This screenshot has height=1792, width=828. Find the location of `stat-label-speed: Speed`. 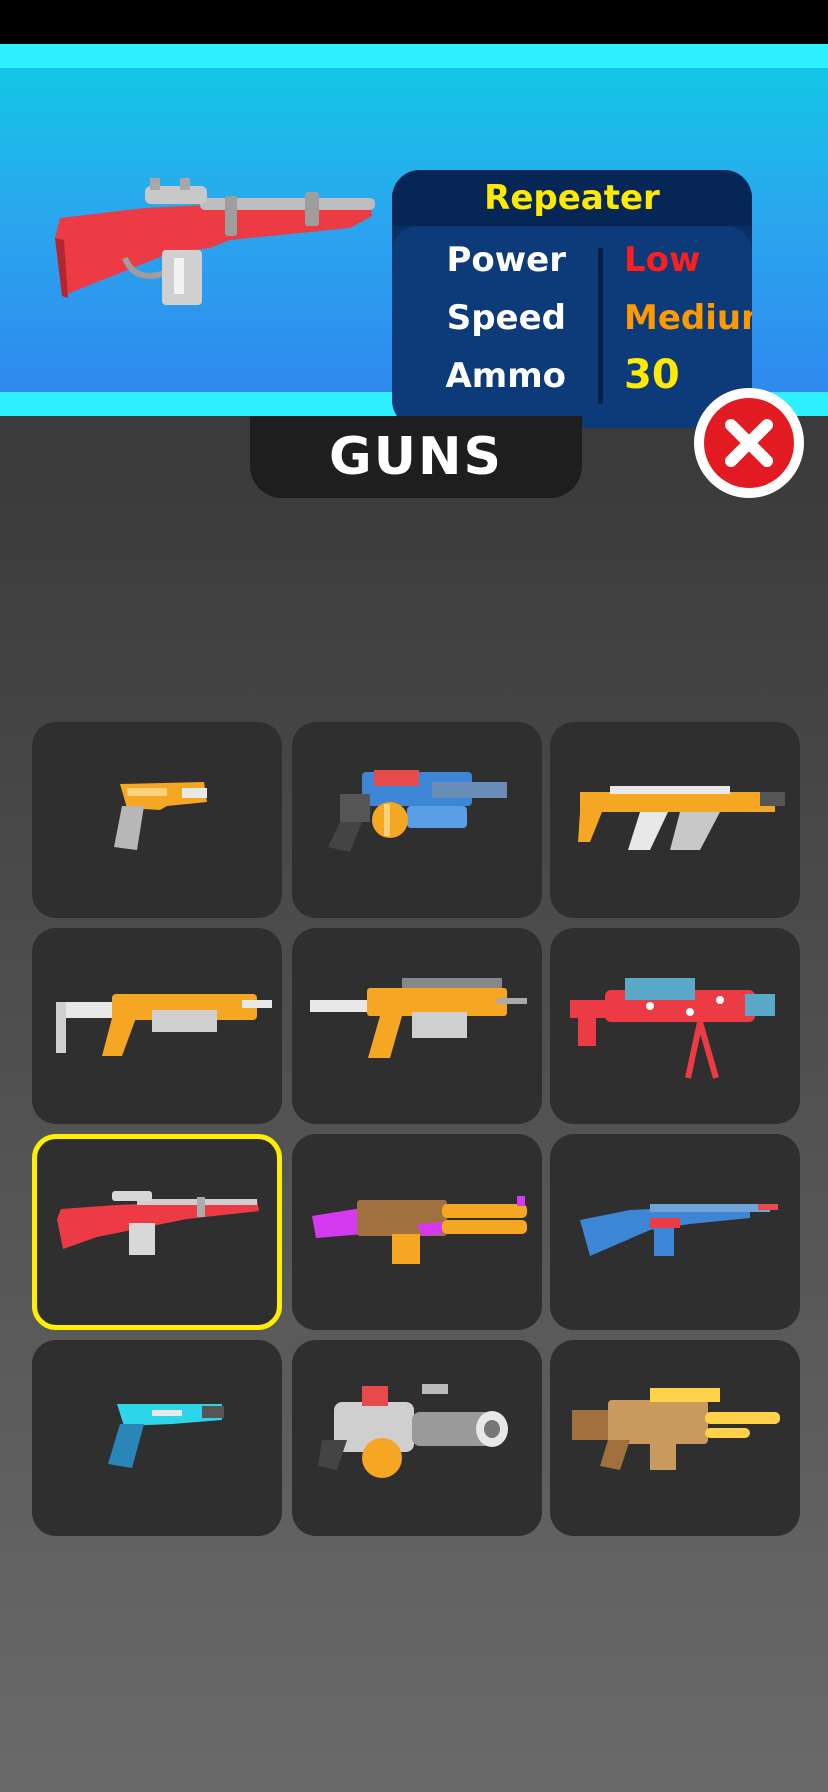

stat-label-speed: Speed is located at coordinates (506, 318).